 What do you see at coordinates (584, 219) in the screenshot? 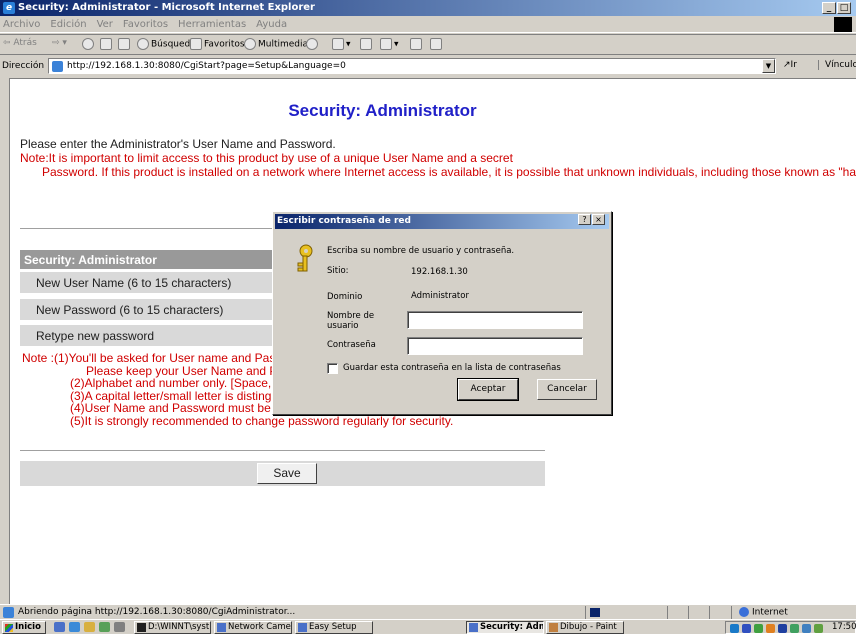
I see `help-button: ?` at bounding box center [584, 219].